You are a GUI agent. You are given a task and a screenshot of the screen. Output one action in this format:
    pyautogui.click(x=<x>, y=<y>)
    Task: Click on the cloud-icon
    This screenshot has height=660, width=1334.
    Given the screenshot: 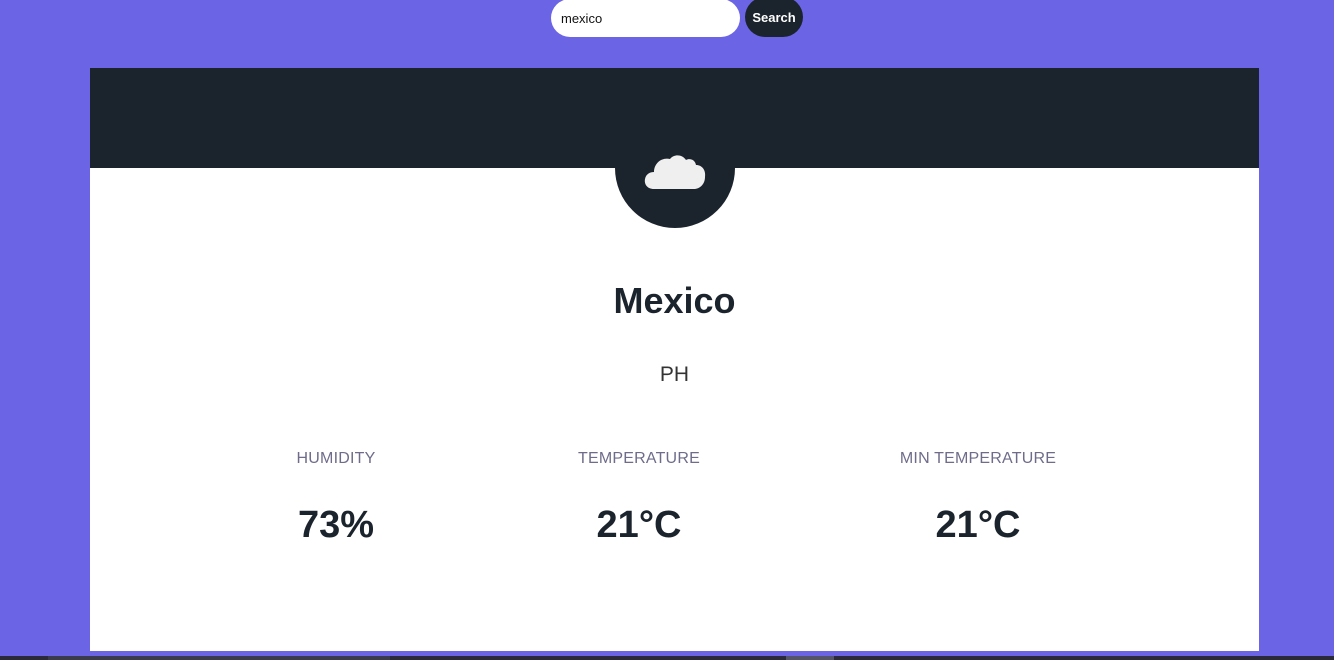 What is the action you would take?
    pyautogui.click(x=675, y=172)
    